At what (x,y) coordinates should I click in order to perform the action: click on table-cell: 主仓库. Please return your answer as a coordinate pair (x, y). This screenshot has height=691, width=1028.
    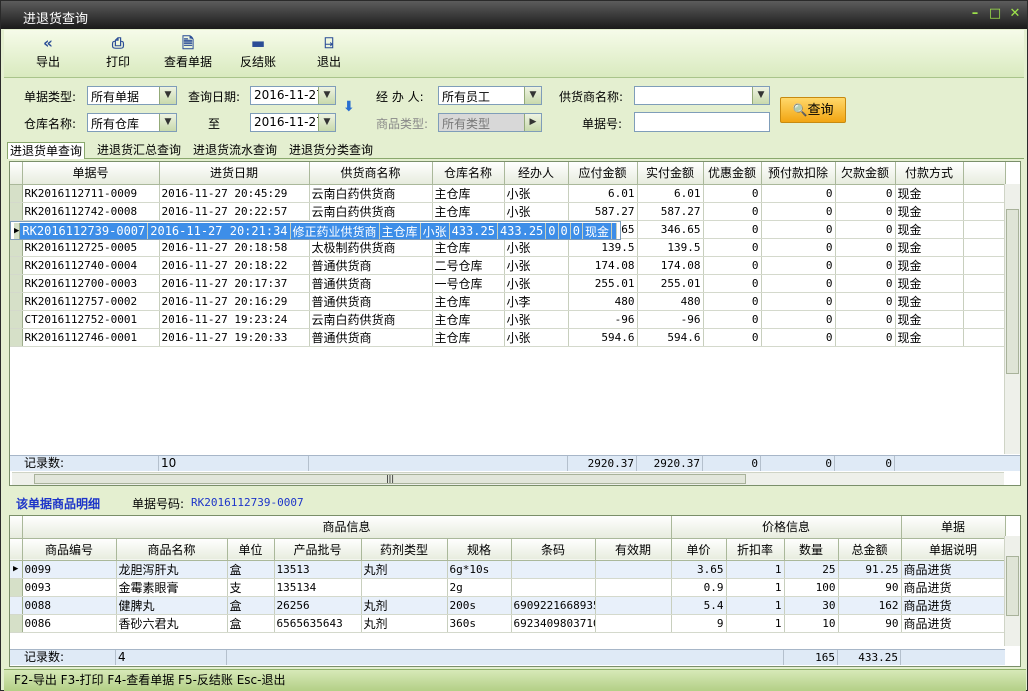
    Looking at the image, I should click on (468, 301).